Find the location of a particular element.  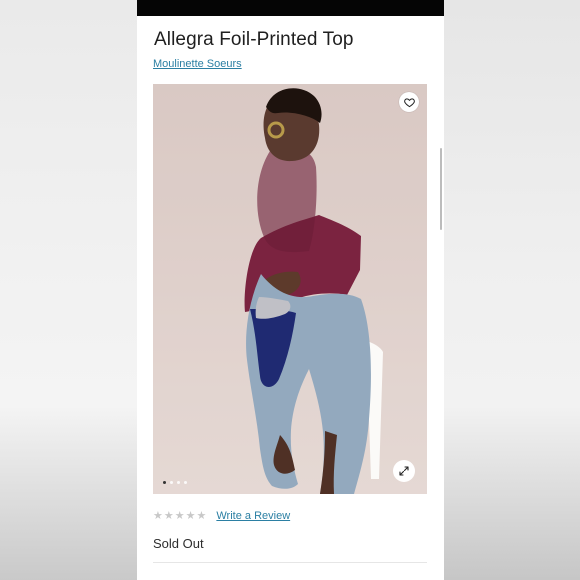

expand-icon is located at coordinates (404, 471).